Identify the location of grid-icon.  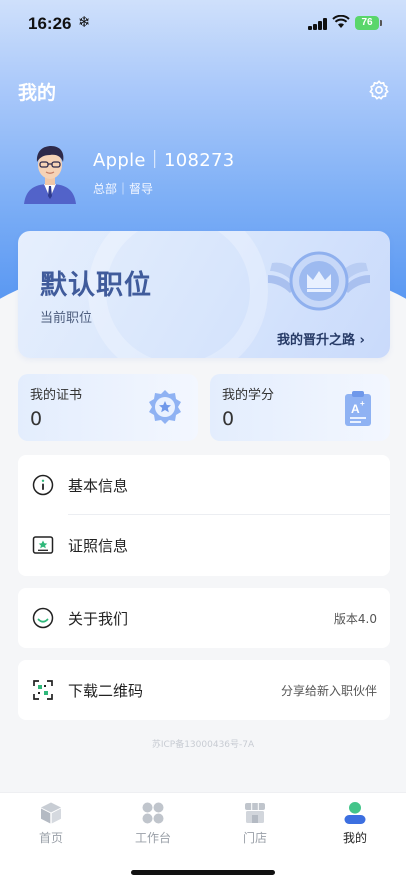
(153, 813).